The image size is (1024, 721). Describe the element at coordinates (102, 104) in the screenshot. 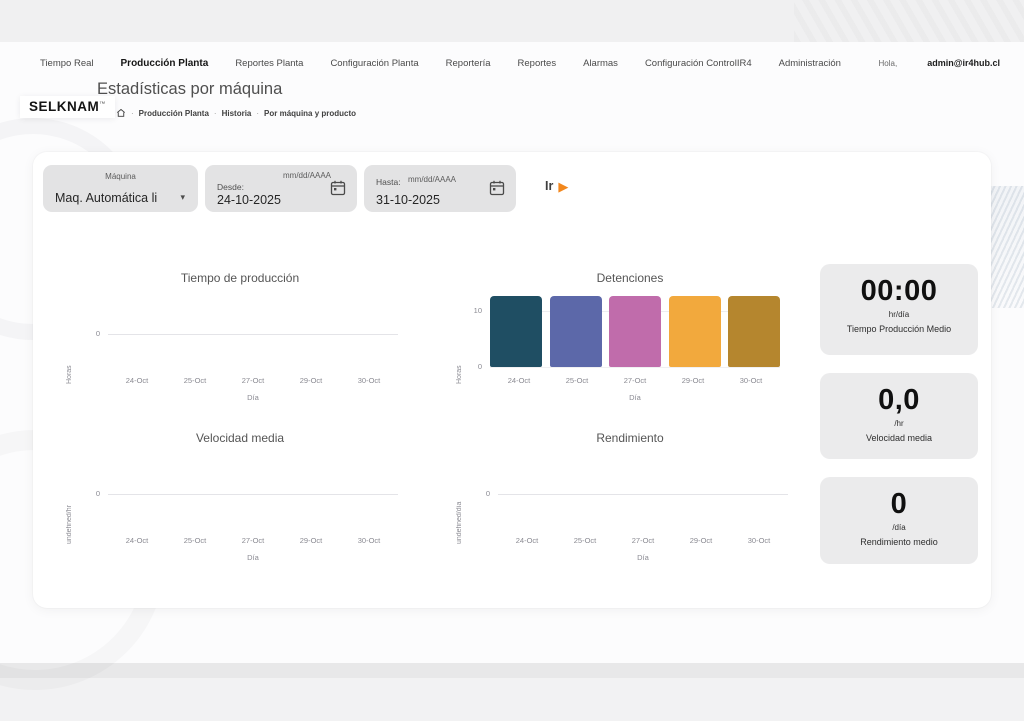

I see `logo-trademark: ™` at that location.